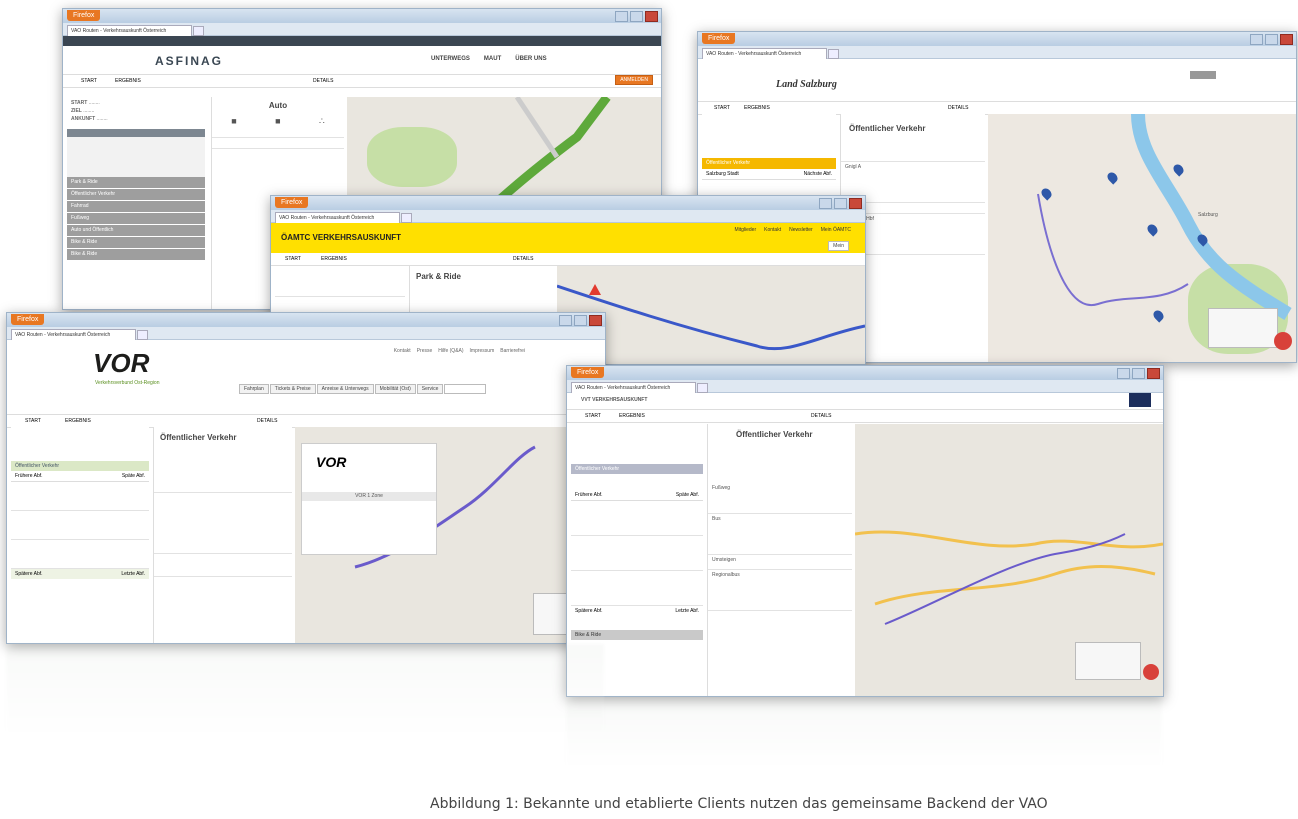 This screenshot has height=819, width=1298. Describe the element at coordinates (595, 289) in the screenshot. I see `warning-icon` at that location.